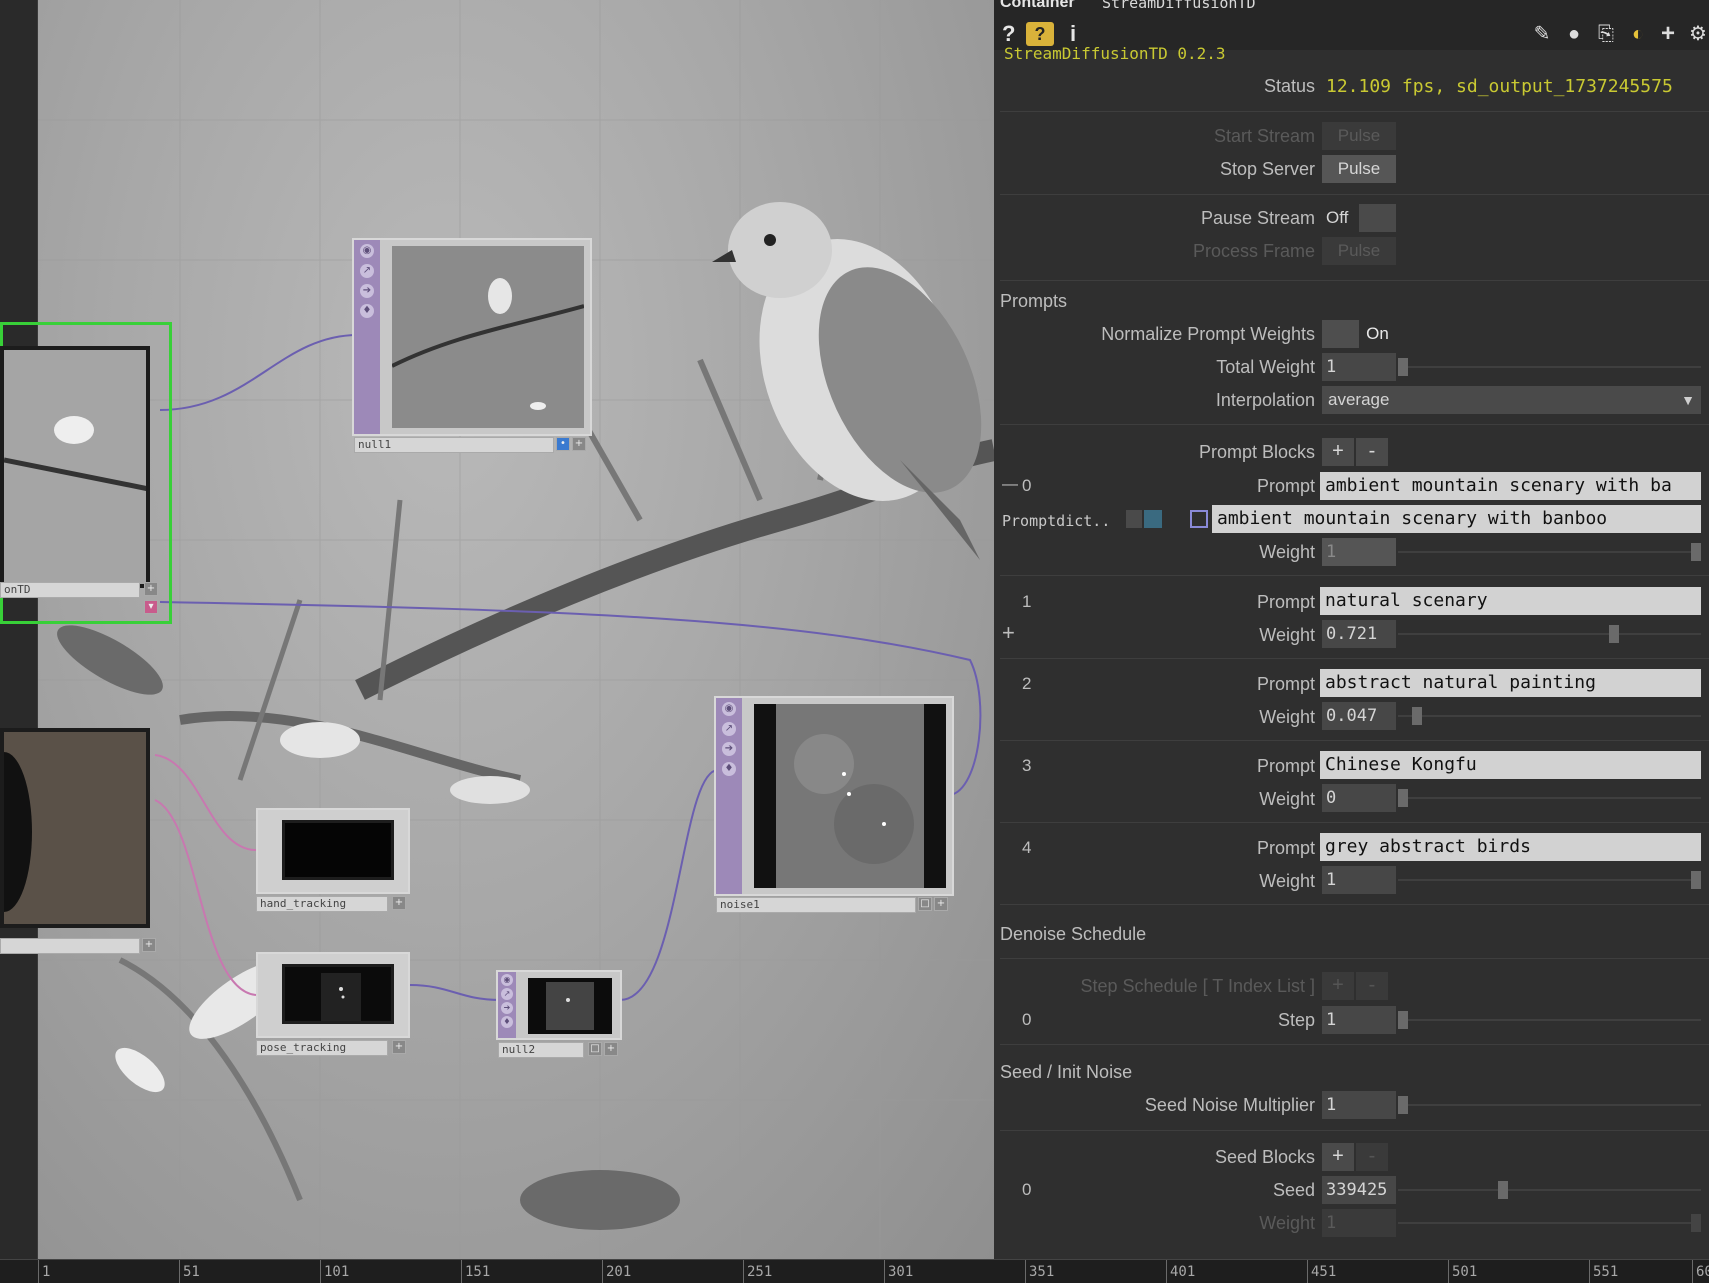 Image resolution: width=1709 pixels, height=1283 pixels. I want to click on prompt-0-field: ambient mountain scenary with ba, so click(1510, 486).